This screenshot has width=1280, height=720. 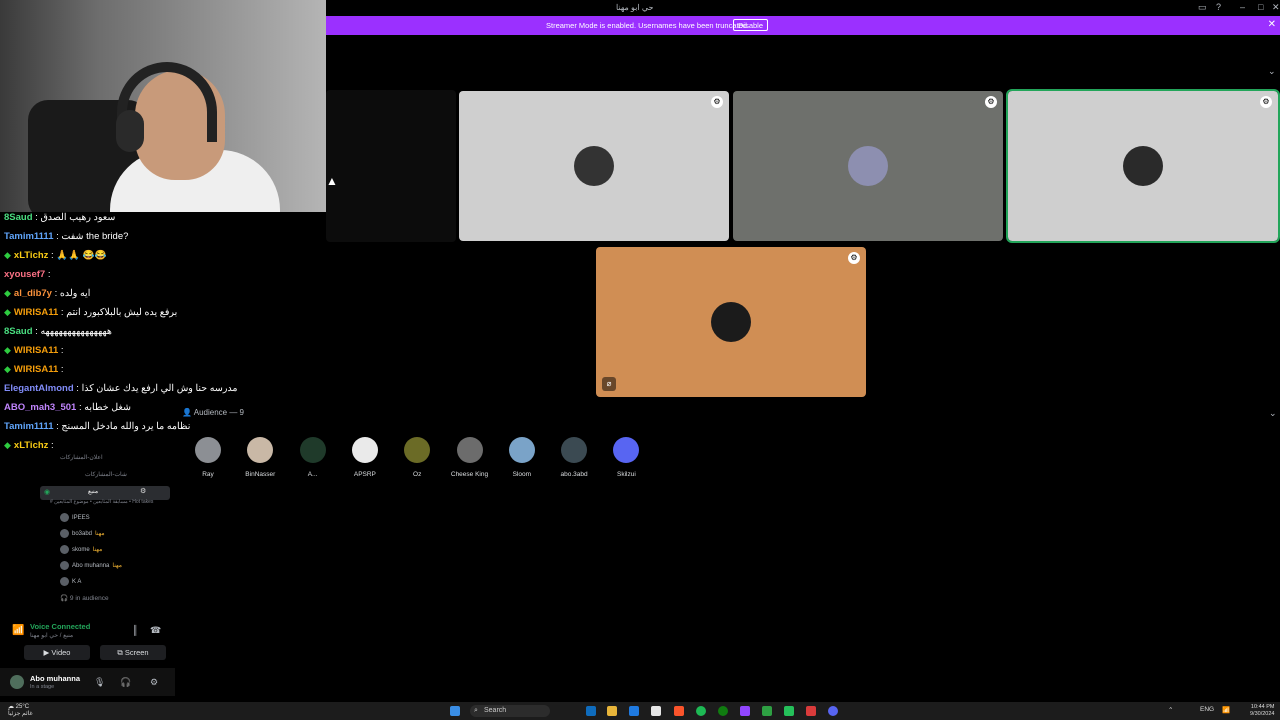 I want to click on weather-icon: ☁, so click(x=11, y=707).